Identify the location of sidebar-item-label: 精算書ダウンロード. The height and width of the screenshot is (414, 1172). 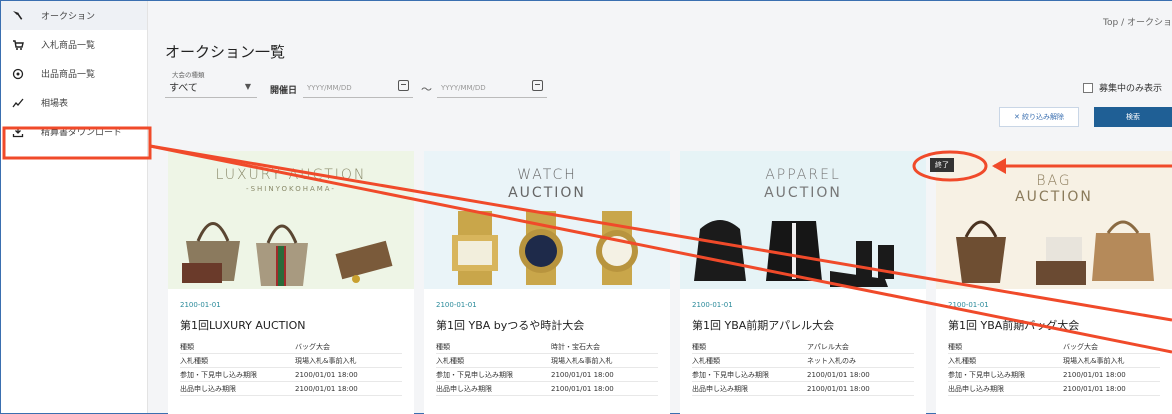
(82, 133).